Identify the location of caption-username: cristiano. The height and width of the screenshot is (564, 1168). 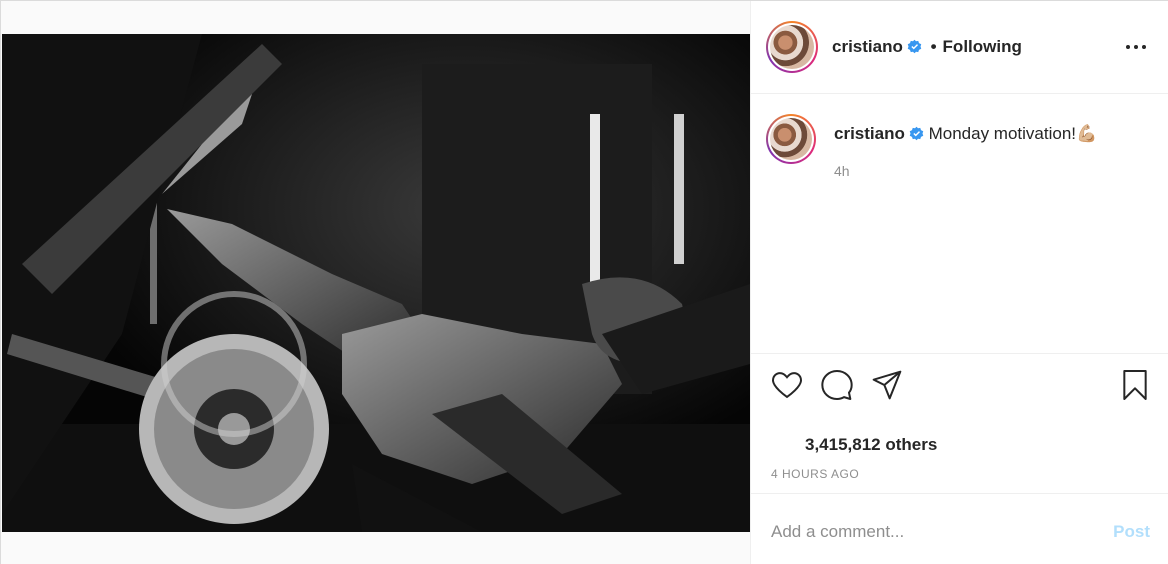
(869, 133).